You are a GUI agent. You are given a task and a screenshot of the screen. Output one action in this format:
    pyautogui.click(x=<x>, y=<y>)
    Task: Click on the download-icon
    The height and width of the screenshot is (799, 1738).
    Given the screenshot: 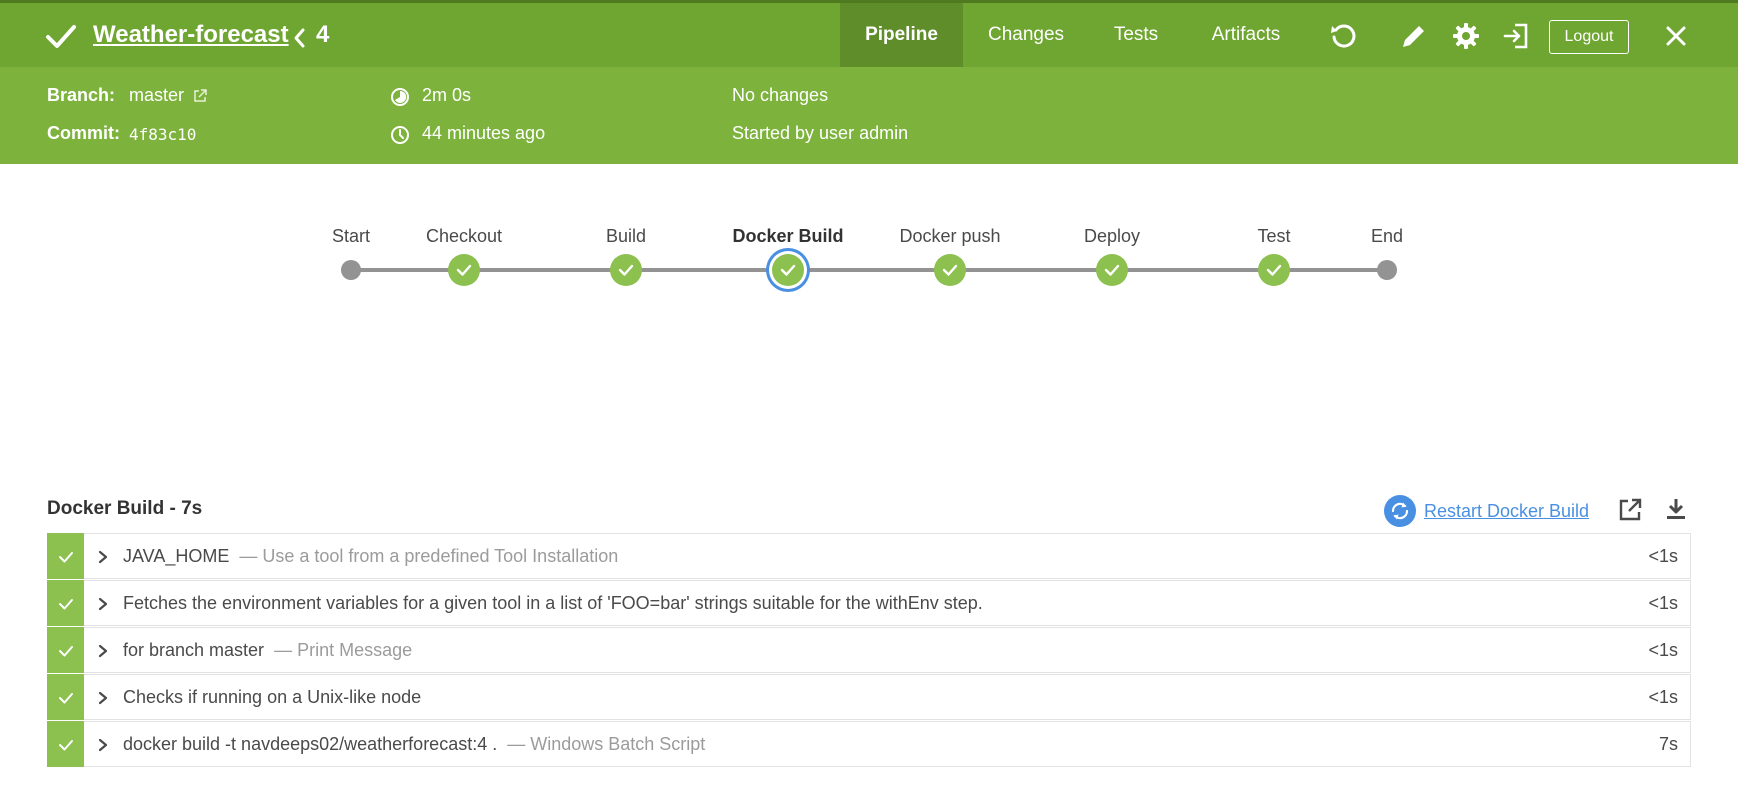 What is the action you would take?
    pyautogui.click(x=1676, y=509)
    